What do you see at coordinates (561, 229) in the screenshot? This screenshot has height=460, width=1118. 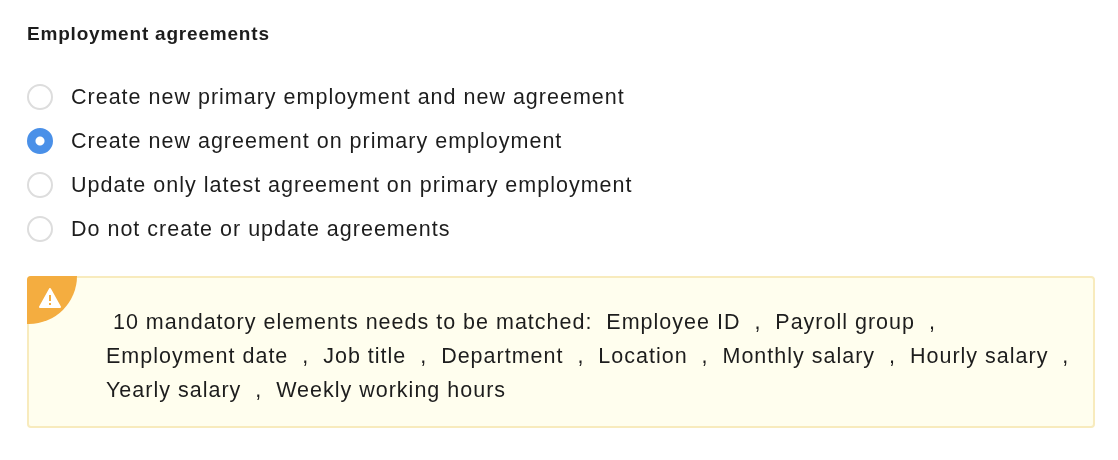 I see `radio-option: Do not create or update agreements` at bounding box center [561, 229].